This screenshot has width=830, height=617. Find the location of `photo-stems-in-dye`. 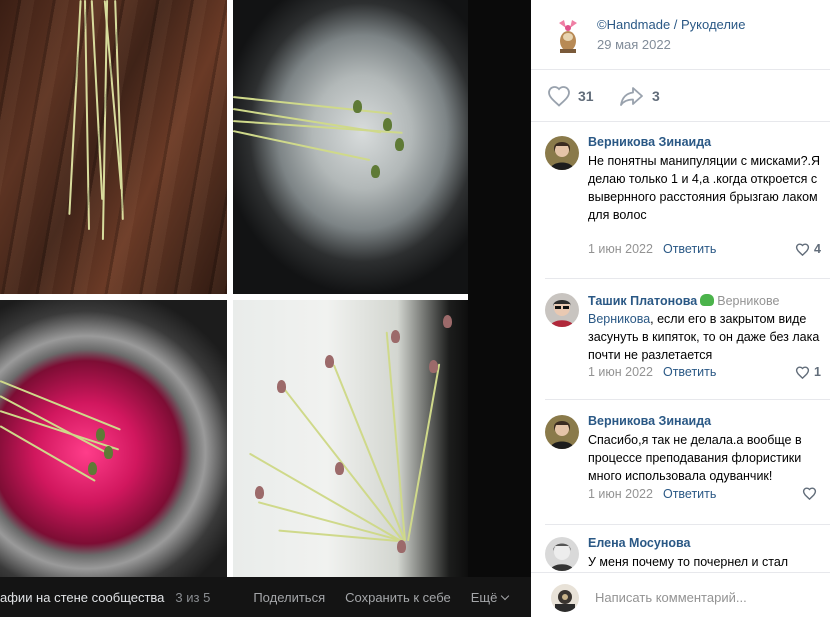

photo-stems-in-dye is located at coordinates (113, 438).